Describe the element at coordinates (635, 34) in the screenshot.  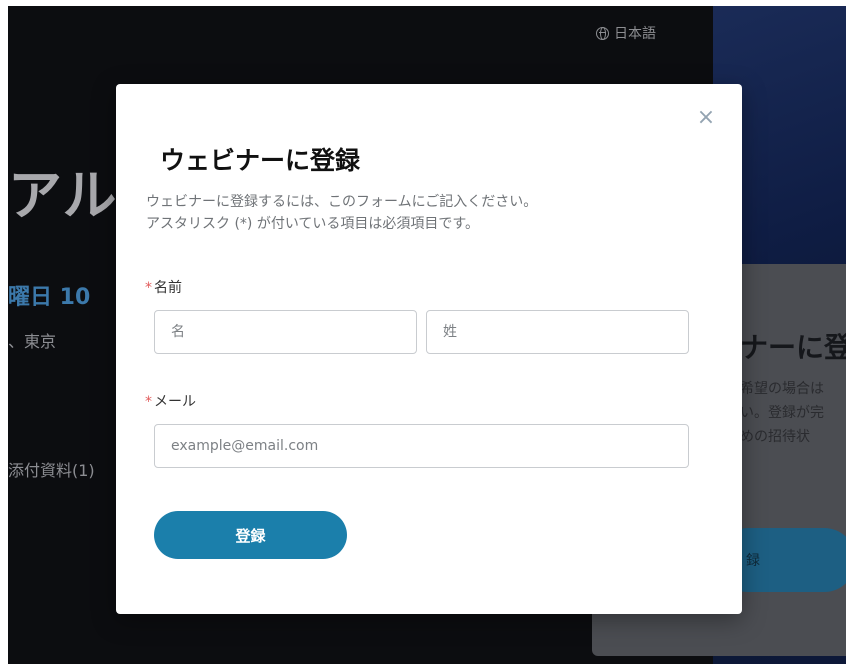
I see `language-label: 日本語` at that location.